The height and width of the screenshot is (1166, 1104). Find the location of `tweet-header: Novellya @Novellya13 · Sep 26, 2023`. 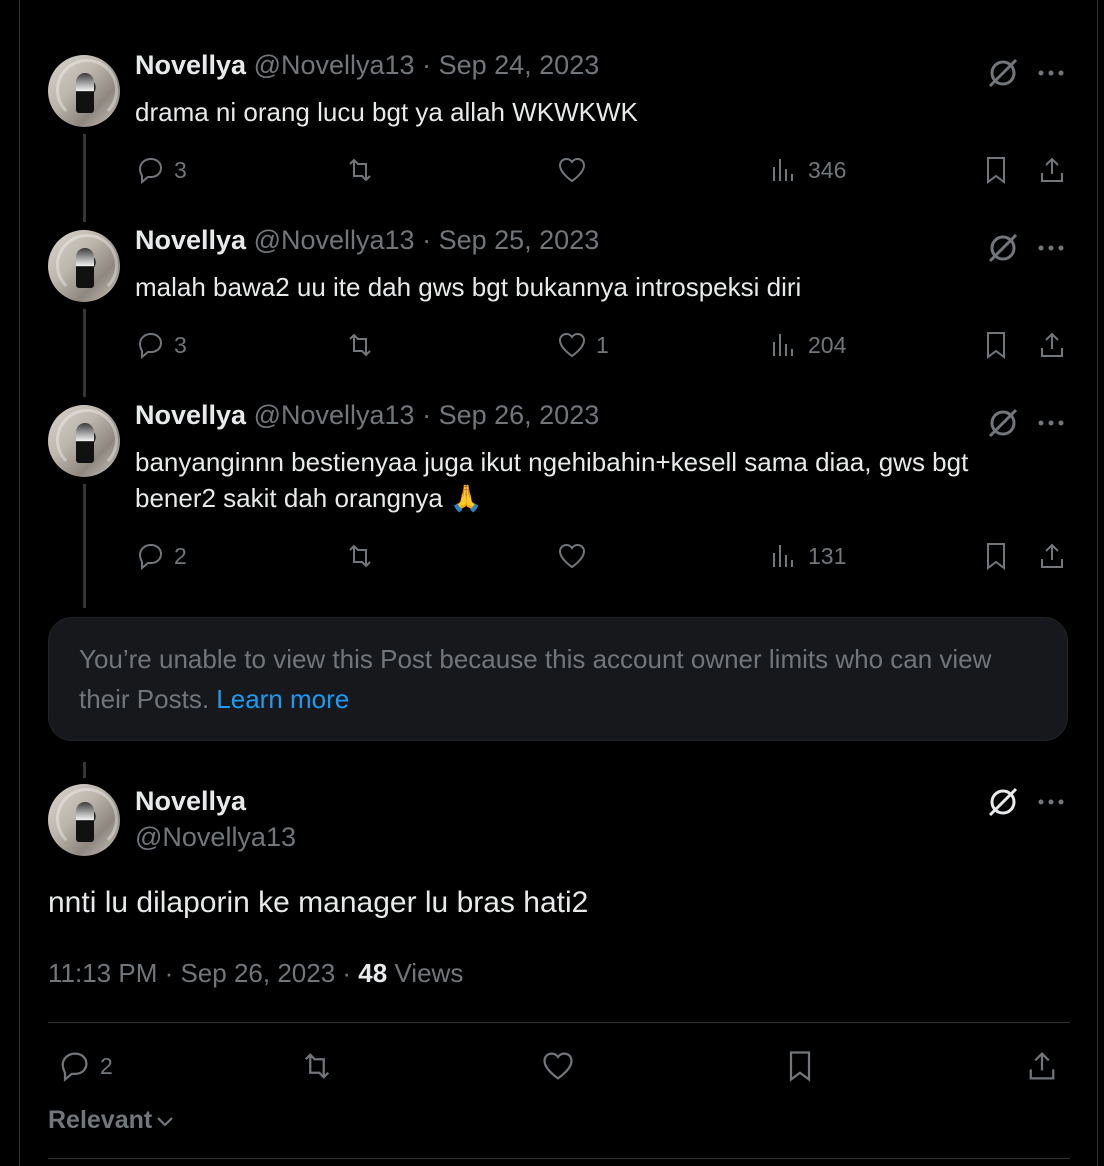

tweet-header: Novellya @Novellya13 · Sep 26, 2023 is located at coordinates (367, 415).